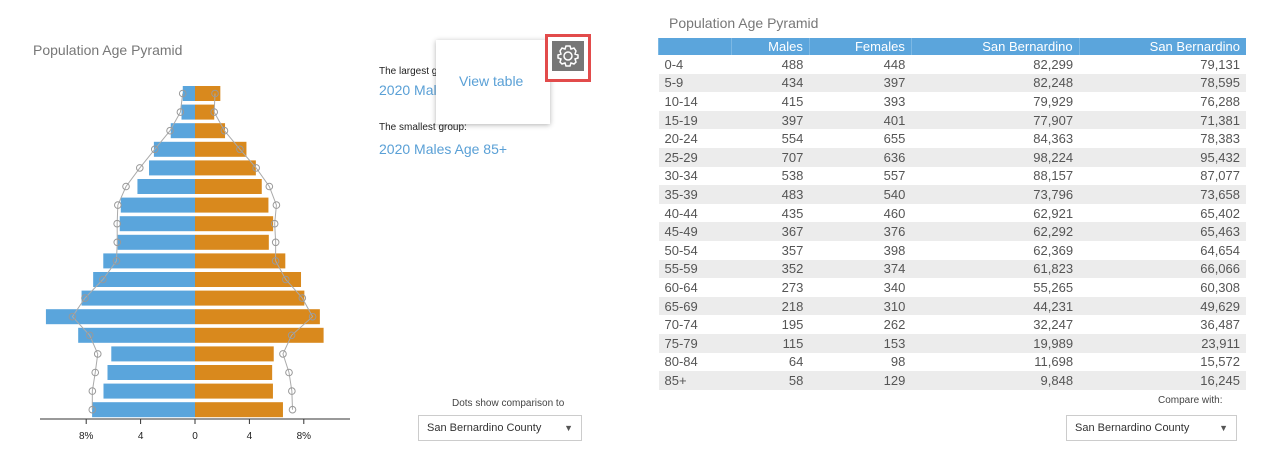 This screenshot has height=455, width=1275. Describe the element at coordinates (681, 213) in the screenshot. I see `table-cell: 40-44` at that location.